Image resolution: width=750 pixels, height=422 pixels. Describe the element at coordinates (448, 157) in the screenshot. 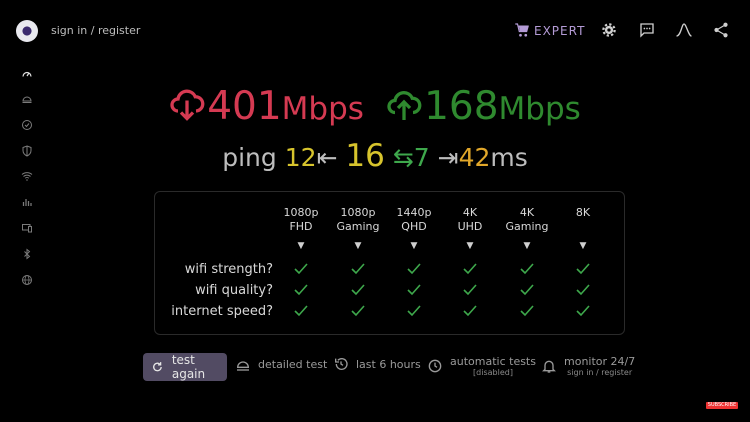

I see `right-arrow-icon: ⇥` at that location.